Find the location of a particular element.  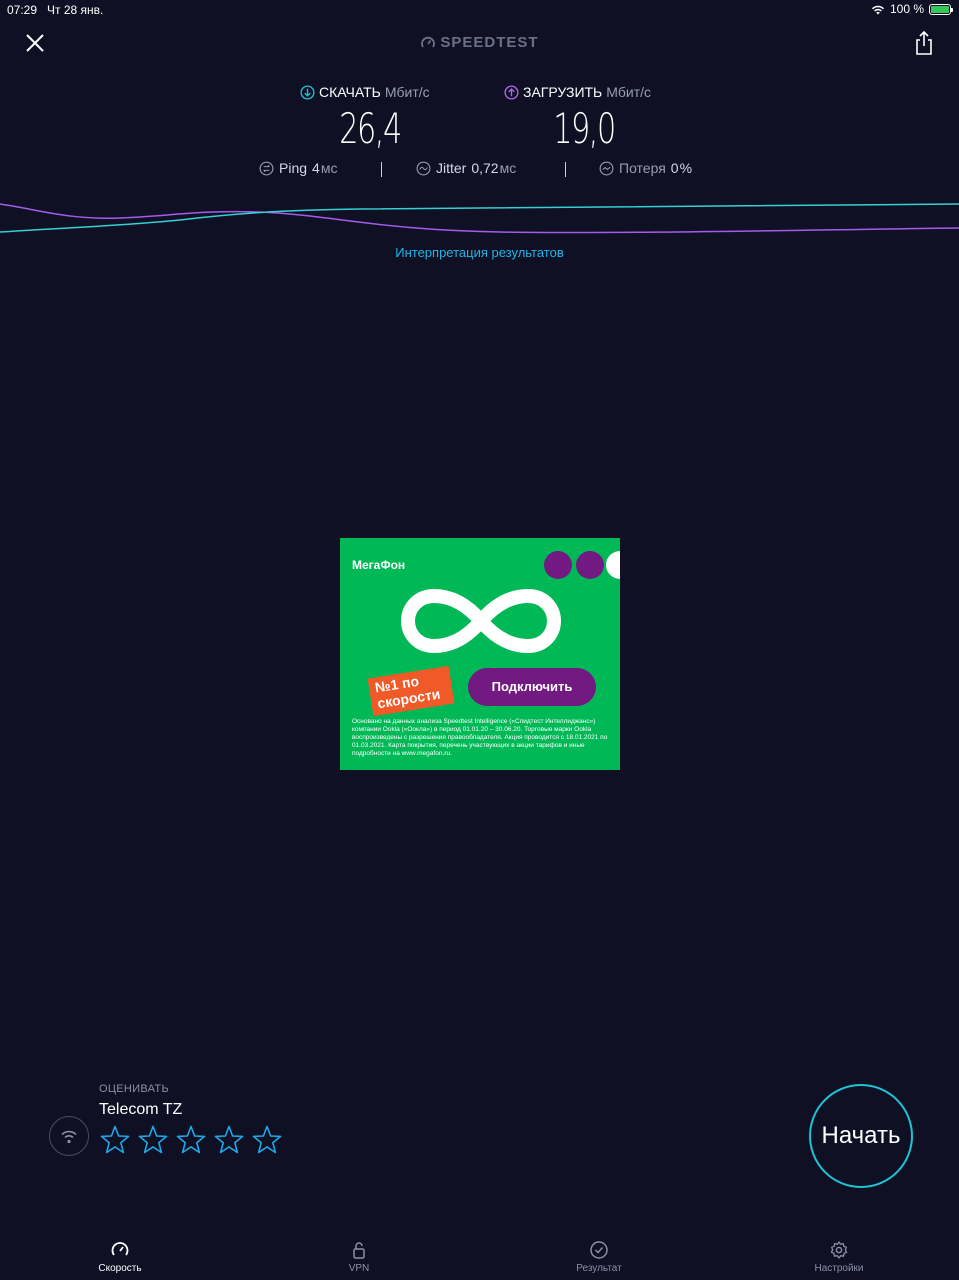

download-header: СКАЧАТЬ Мбит/с is located at coordinates (370, 92).